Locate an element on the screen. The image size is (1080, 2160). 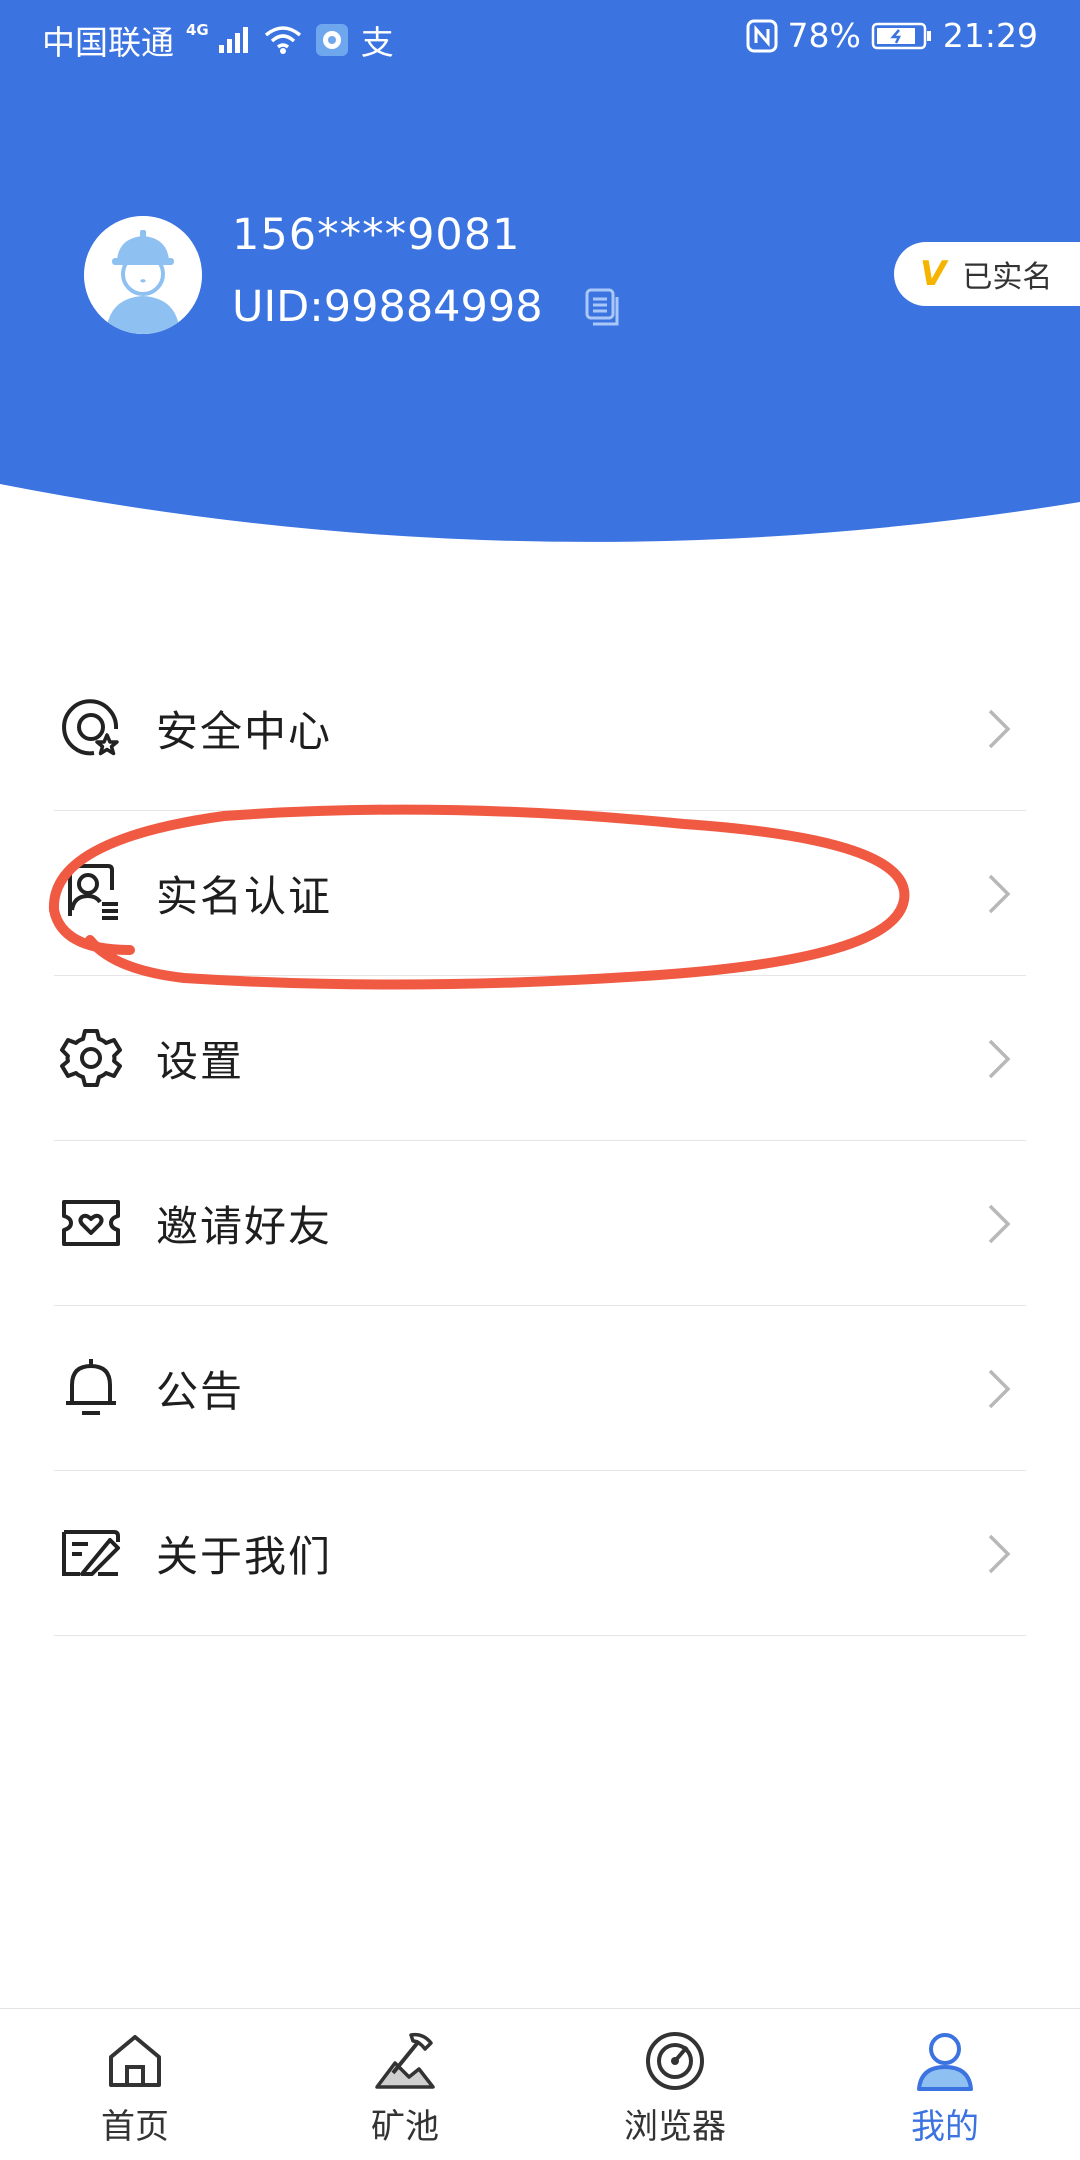
status-bar: 中国联通 4G 支 78% 21:29 is located at coordinates (540, 37).